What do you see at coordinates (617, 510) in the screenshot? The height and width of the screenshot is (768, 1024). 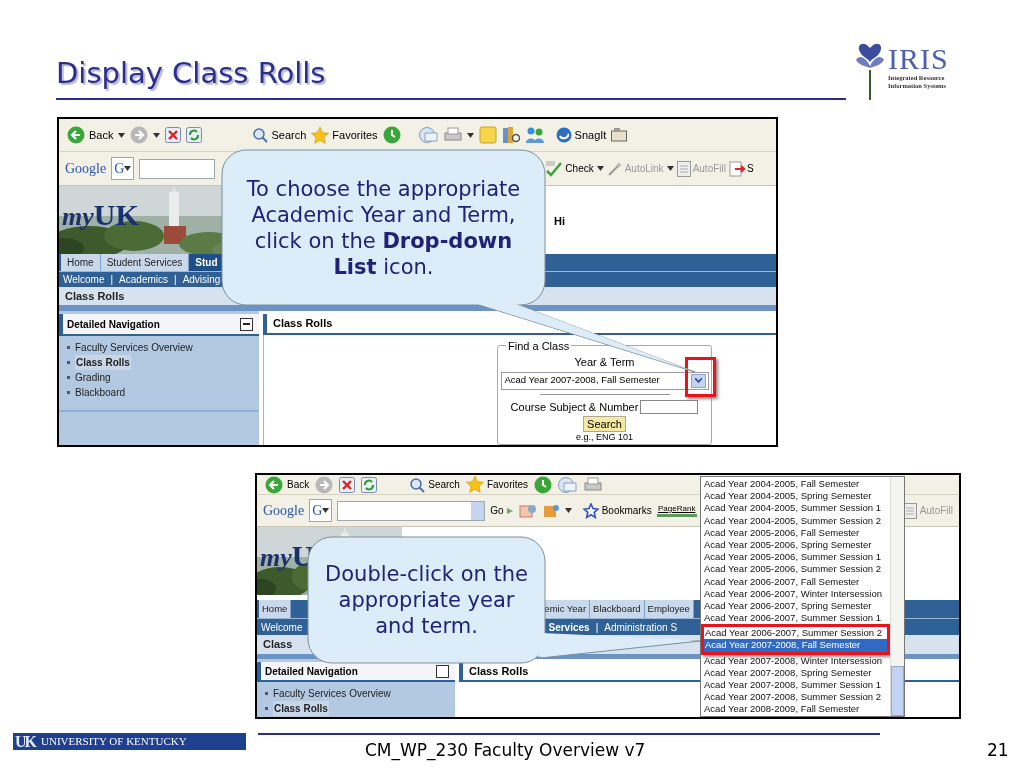 I see `bookmarks-button: Bookmarks` at bounding box center [617, 510].